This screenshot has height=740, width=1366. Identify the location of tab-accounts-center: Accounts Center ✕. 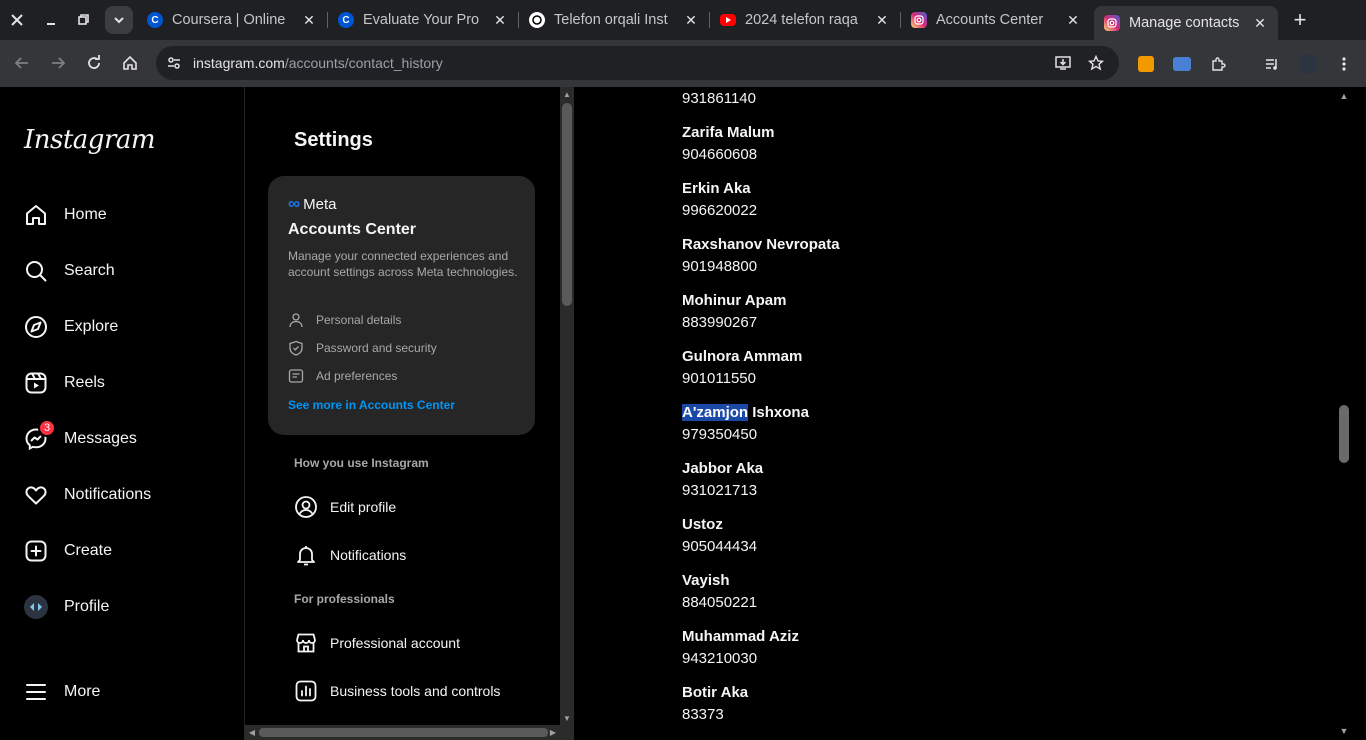
(996, 20).